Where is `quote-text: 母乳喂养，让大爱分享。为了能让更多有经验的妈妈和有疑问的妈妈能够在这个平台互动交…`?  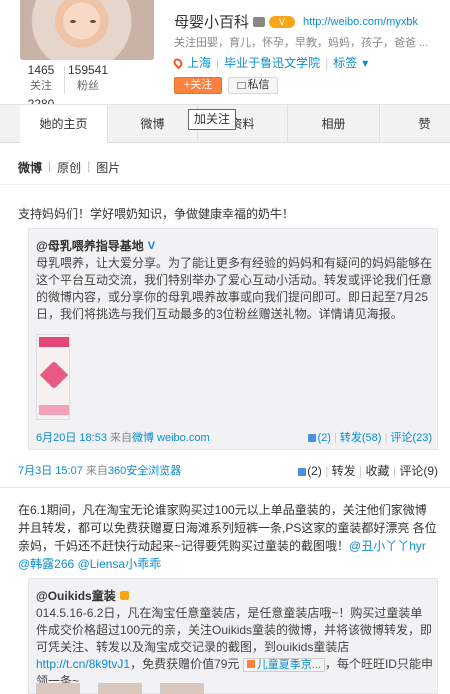
quote-text: 母乳喂养，让大爱分享。为了能让更多有经验的妈妈和有疑问的妈妈能够在这个平台互动交… is located at coordinates (234, 288).